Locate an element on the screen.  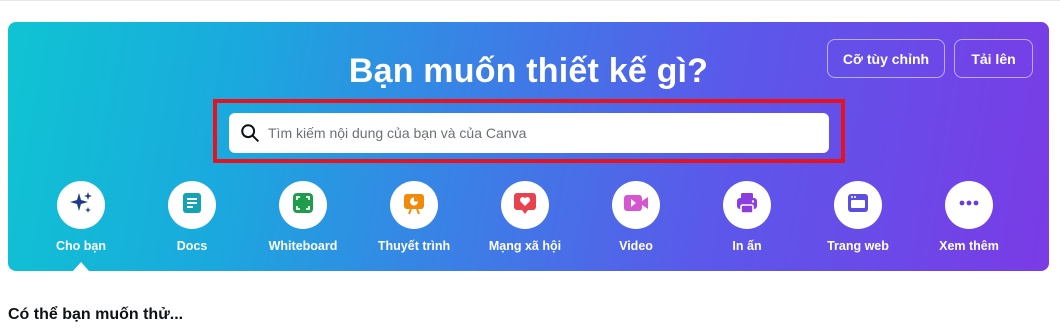
category-presentation-circle is located at coordinates (414, 205).